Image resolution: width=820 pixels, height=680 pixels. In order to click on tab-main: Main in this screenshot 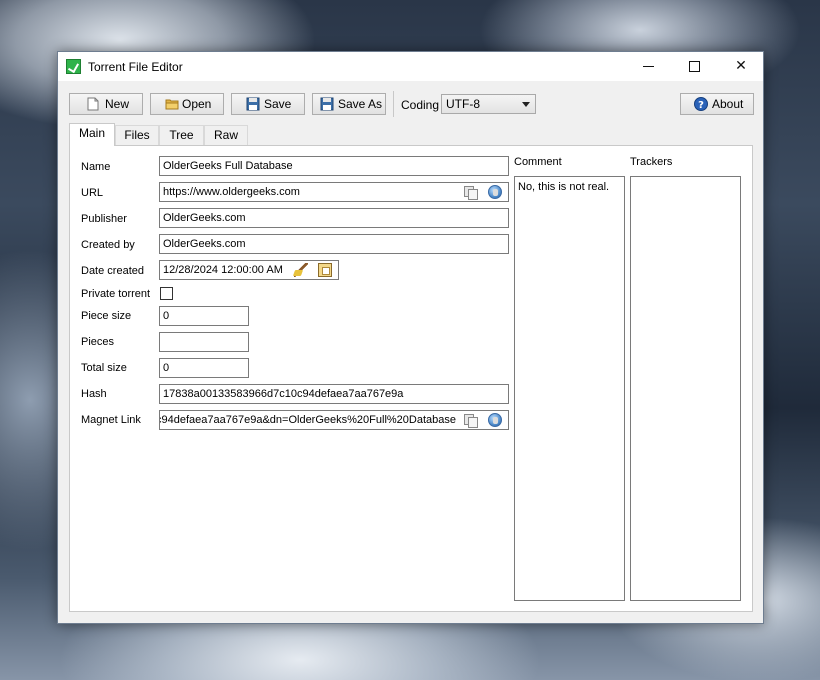, I will do `click(92, 134)`.